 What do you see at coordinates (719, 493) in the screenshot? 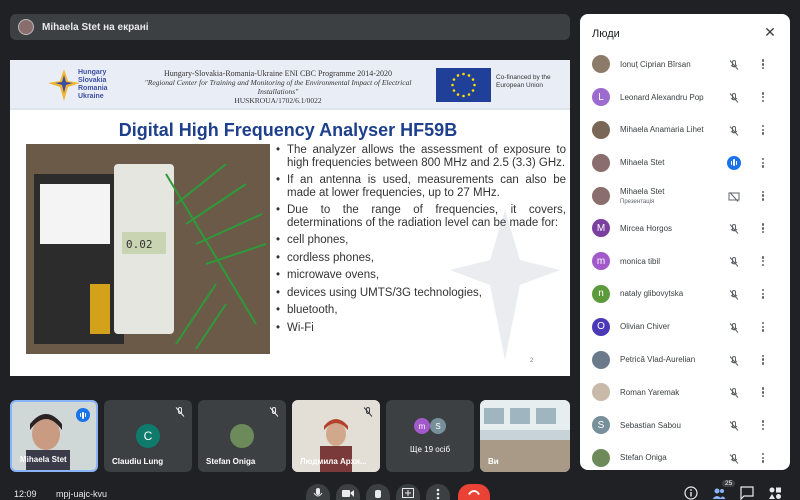
I see `people-icon` at bounding box center [719, 493].